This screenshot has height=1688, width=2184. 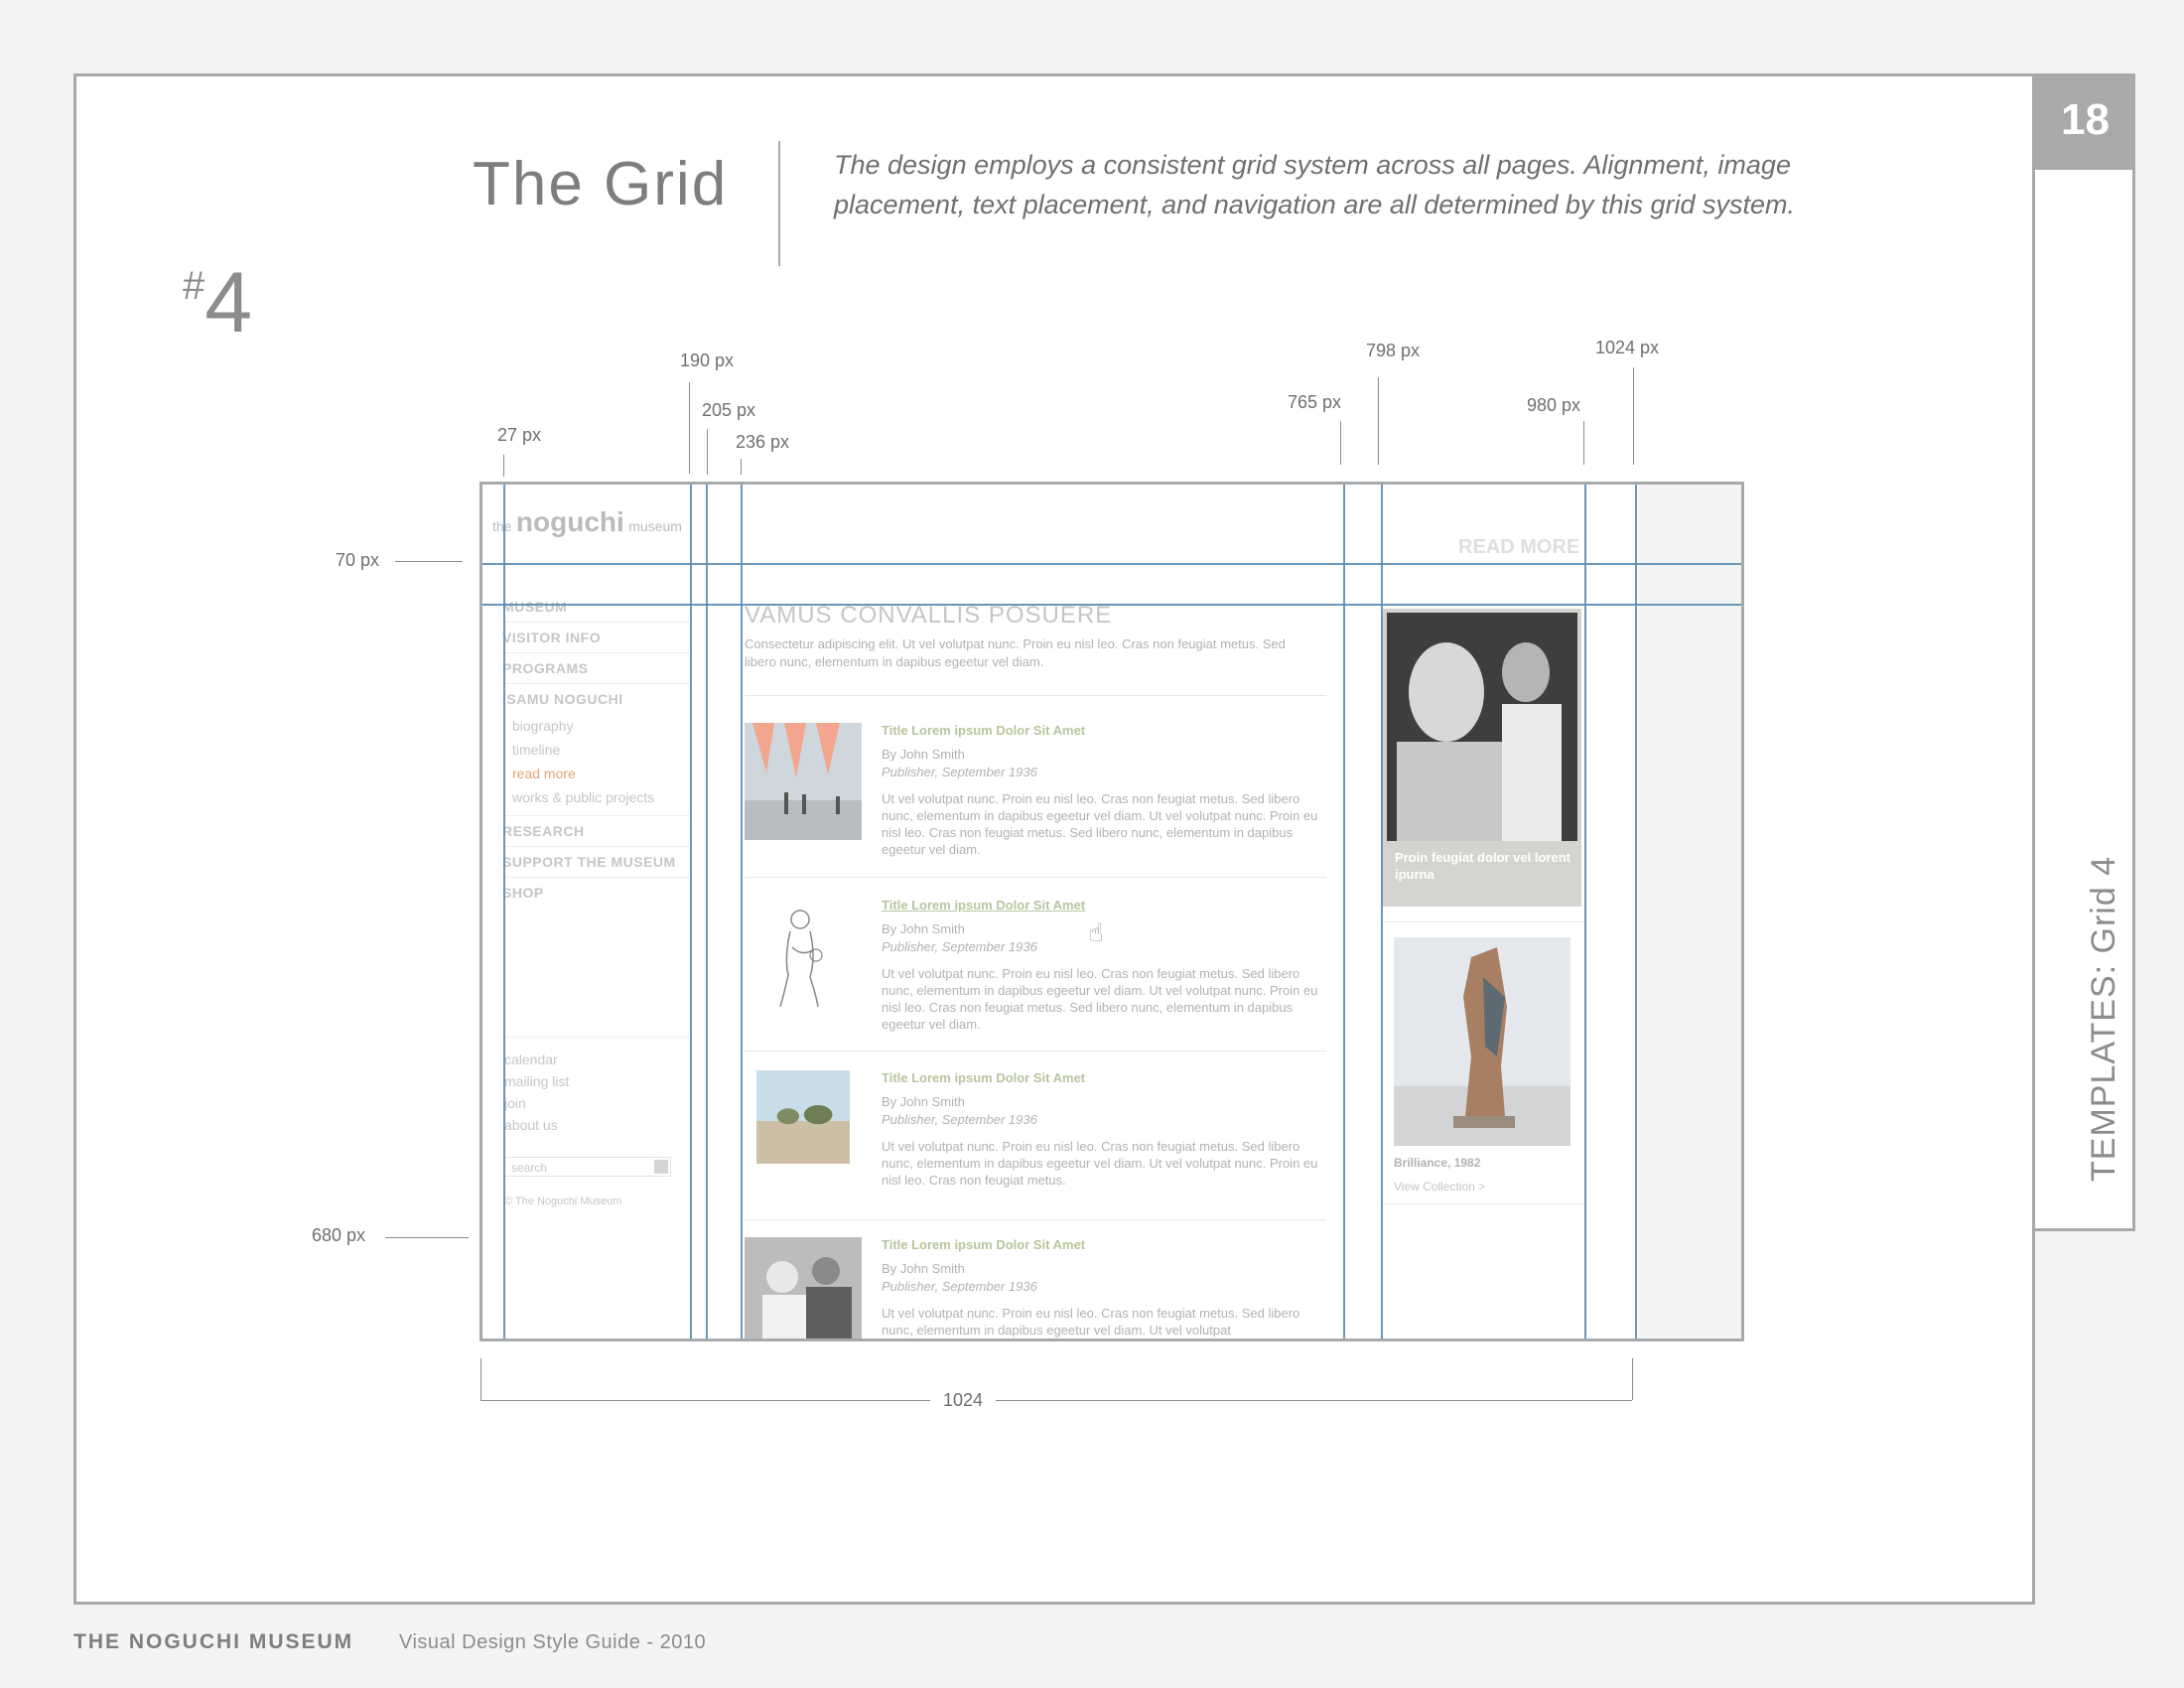 I want to click on read-more-banner: READ MORE, so click(x=1518, y=547).